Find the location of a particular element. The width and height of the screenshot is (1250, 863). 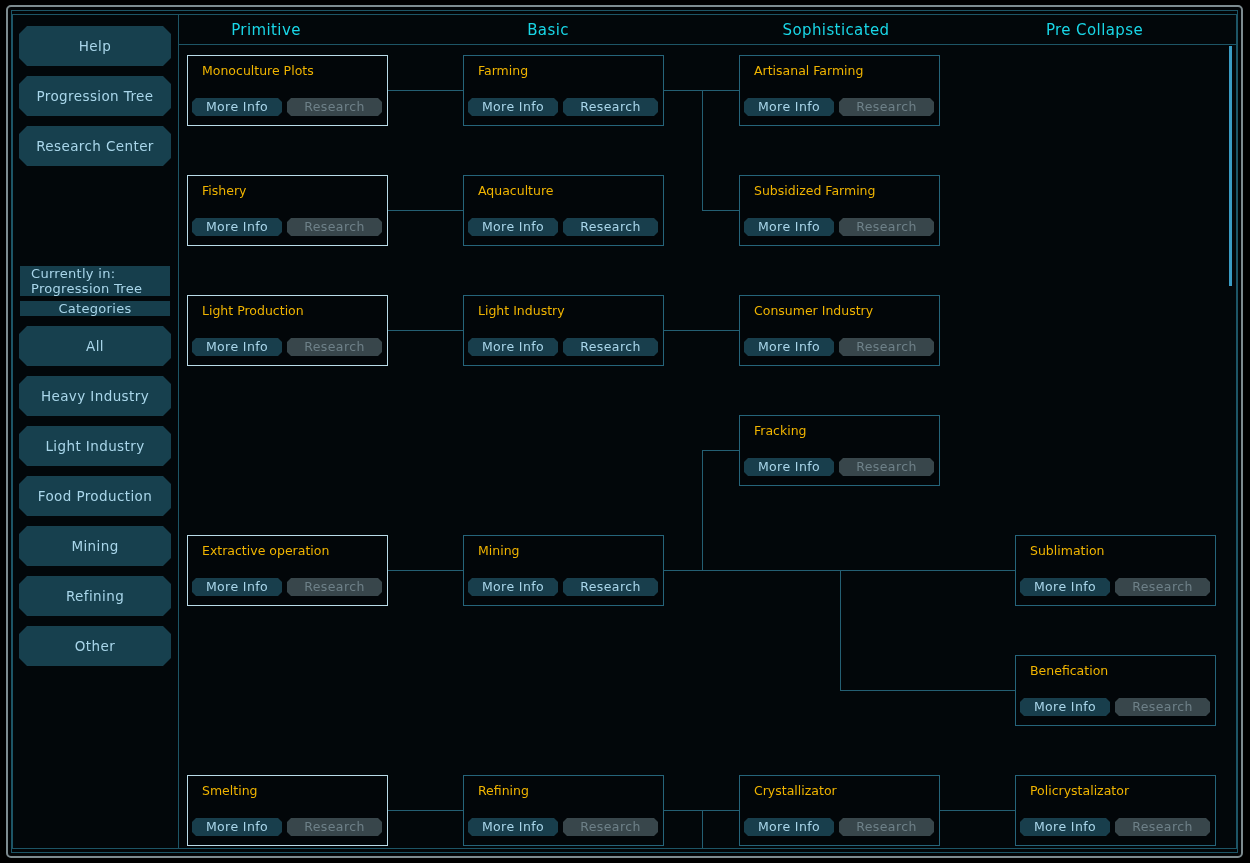

categories-heading: Categories is located at coordinates (95, 308).